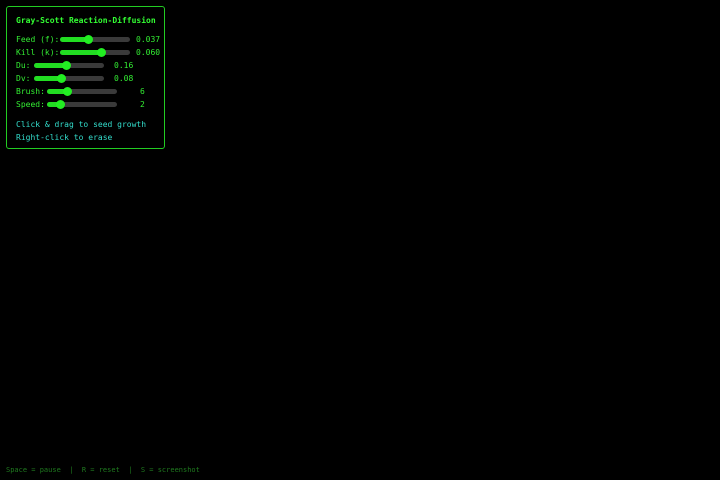  What do you see at coordinates (61, 78) in the screenshot?
I see `dv-slider-thumb` at bounding box center [61, 78].